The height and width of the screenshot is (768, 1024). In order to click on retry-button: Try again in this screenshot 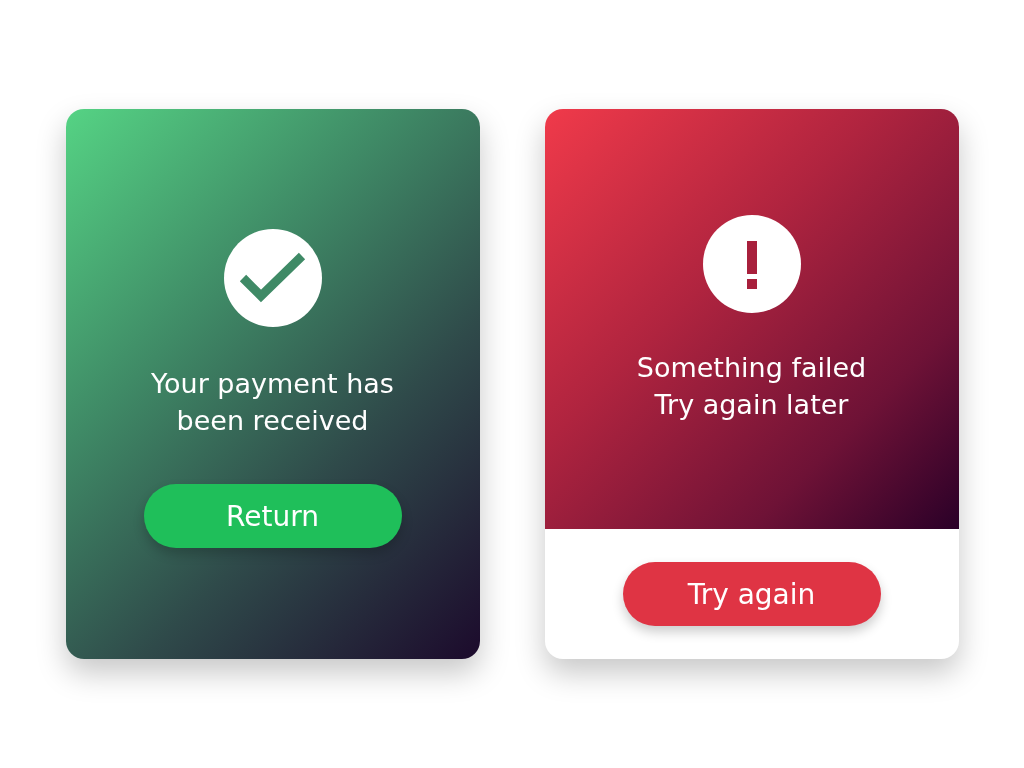, I will do `click(751, 594)`.